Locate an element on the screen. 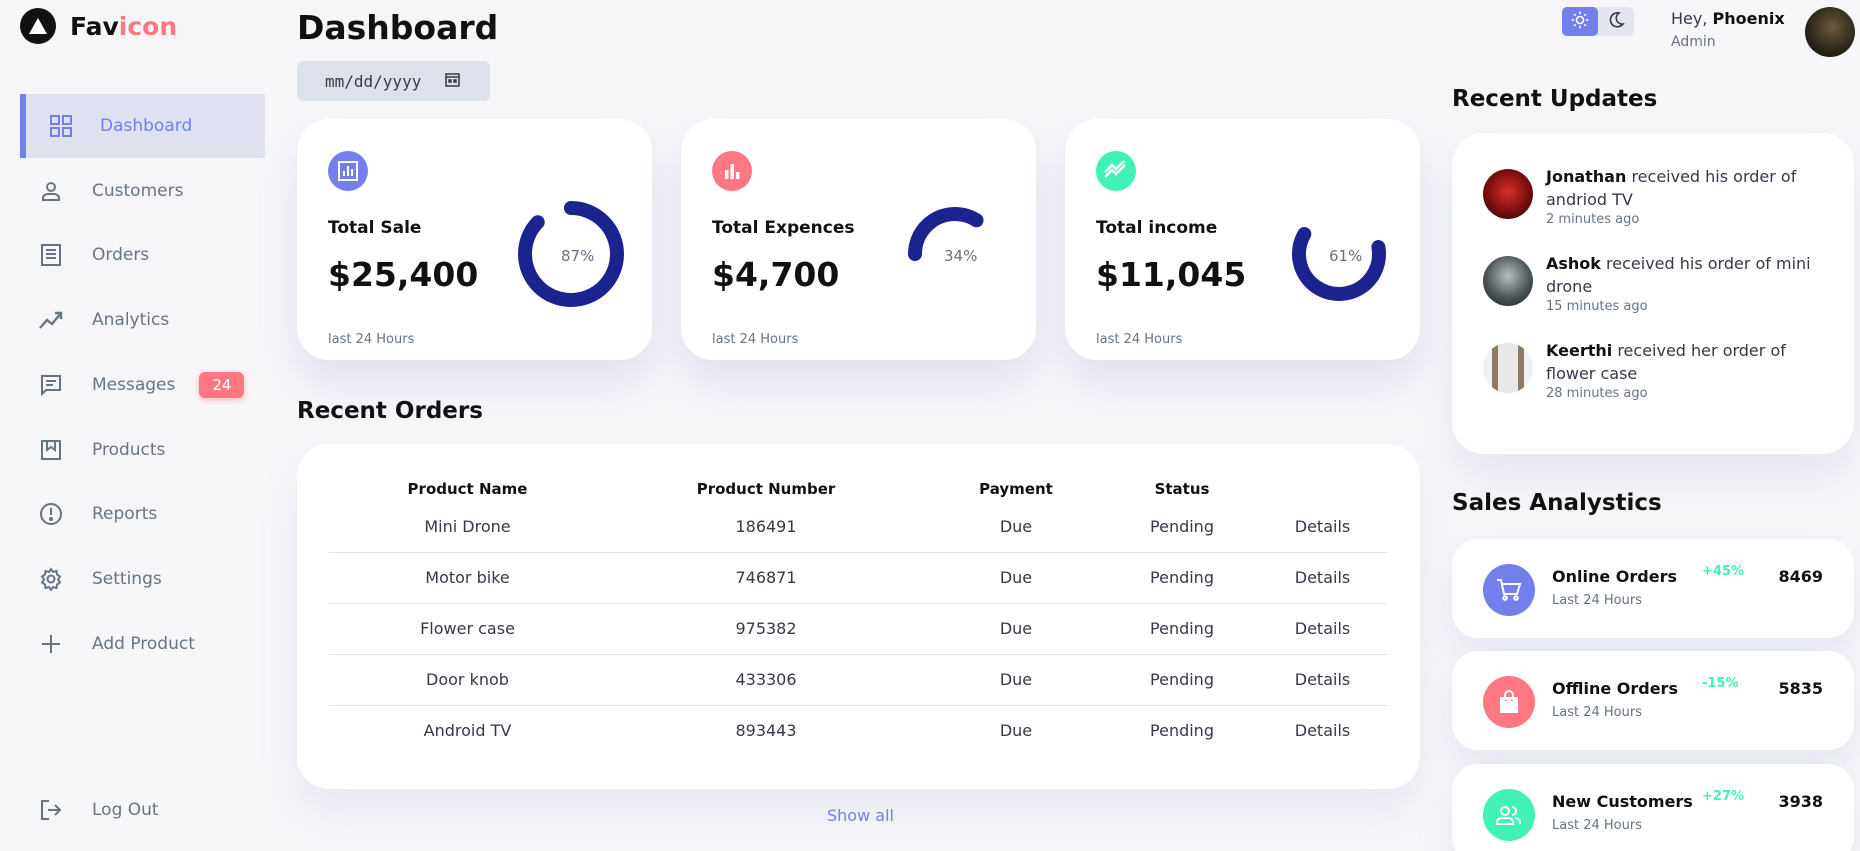  product-name-cell: Door knob is located at coordinates (467, 680).